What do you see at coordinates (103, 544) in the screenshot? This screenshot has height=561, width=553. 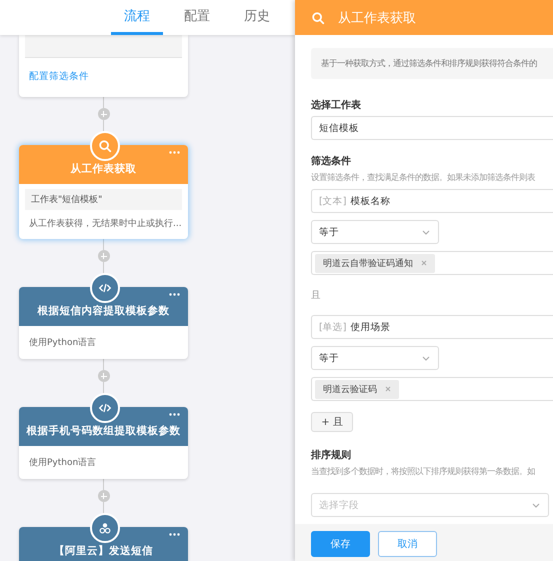 I see `node-header: 【阿里云】发送短信` at bounding box center [103, 544].